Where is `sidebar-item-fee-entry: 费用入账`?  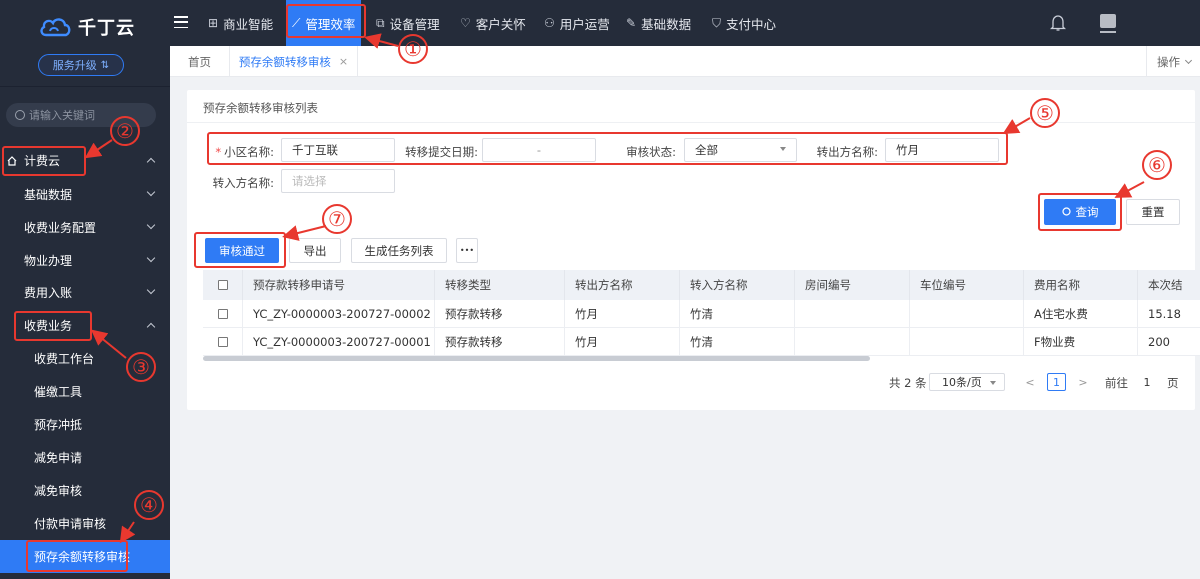
sidebar-item-fee-entry: 费用入账 is located at coordinates (85, 292).